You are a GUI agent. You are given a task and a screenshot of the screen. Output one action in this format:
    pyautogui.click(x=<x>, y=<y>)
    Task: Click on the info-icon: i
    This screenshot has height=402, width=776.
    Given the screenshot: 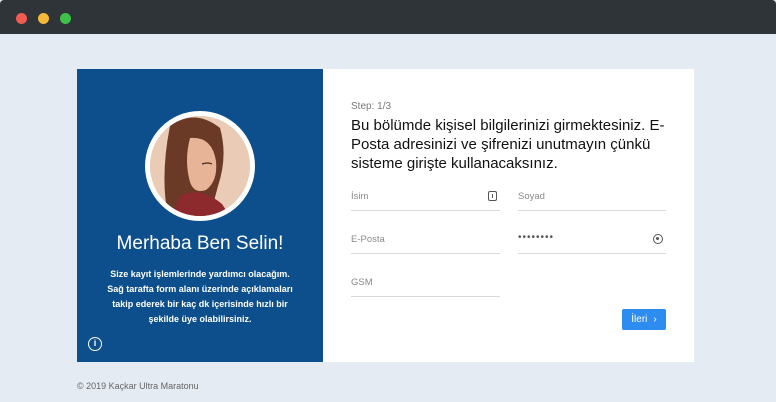 What is the action you would take?
    pyautogui.click(x=95, y=344)
    